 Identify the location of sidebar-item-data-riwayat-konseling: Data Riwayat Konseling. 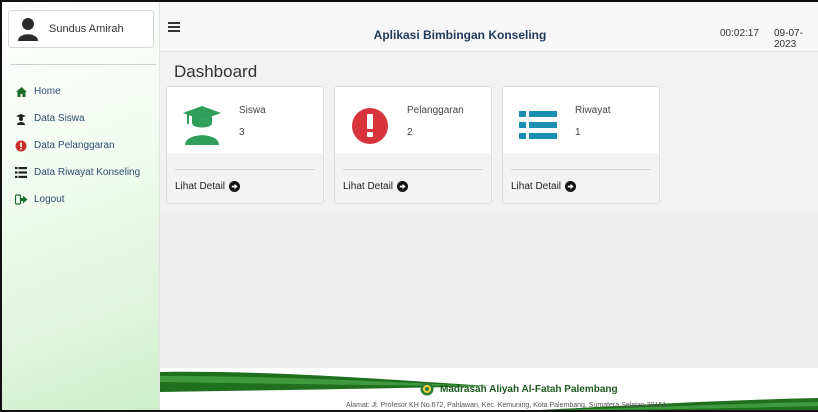
(81, 172).